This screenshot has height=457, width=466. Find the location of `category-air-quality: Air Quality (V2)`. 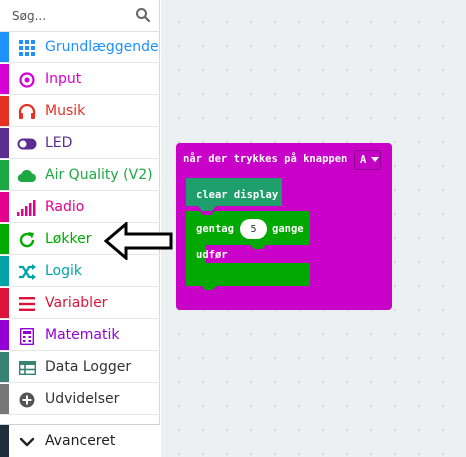

category-air-quality: Air Quality (V2) is located at coordinates (80, 175).